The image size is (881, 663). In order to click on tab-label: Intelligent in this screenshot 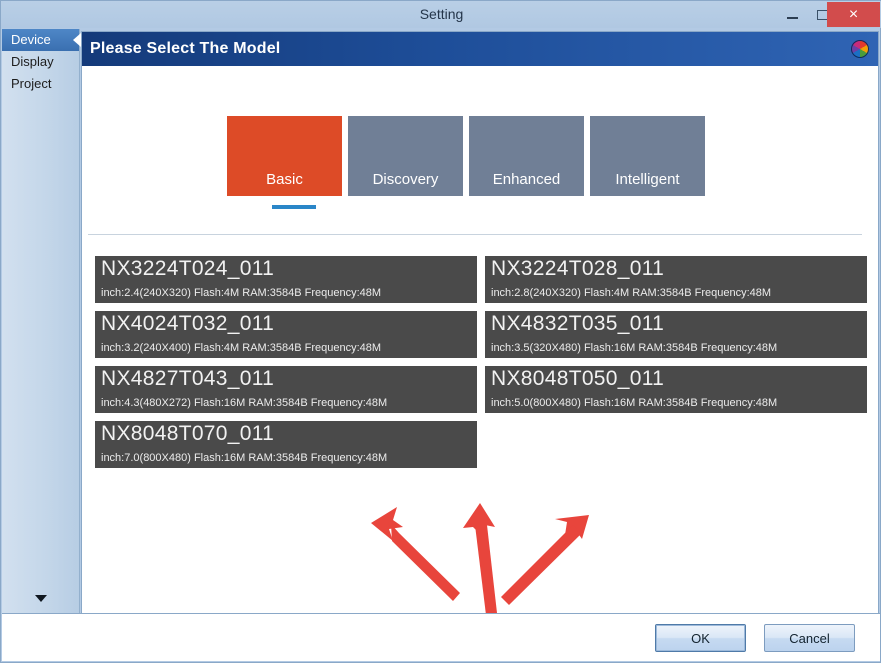, I will do `click(647, 179)`.